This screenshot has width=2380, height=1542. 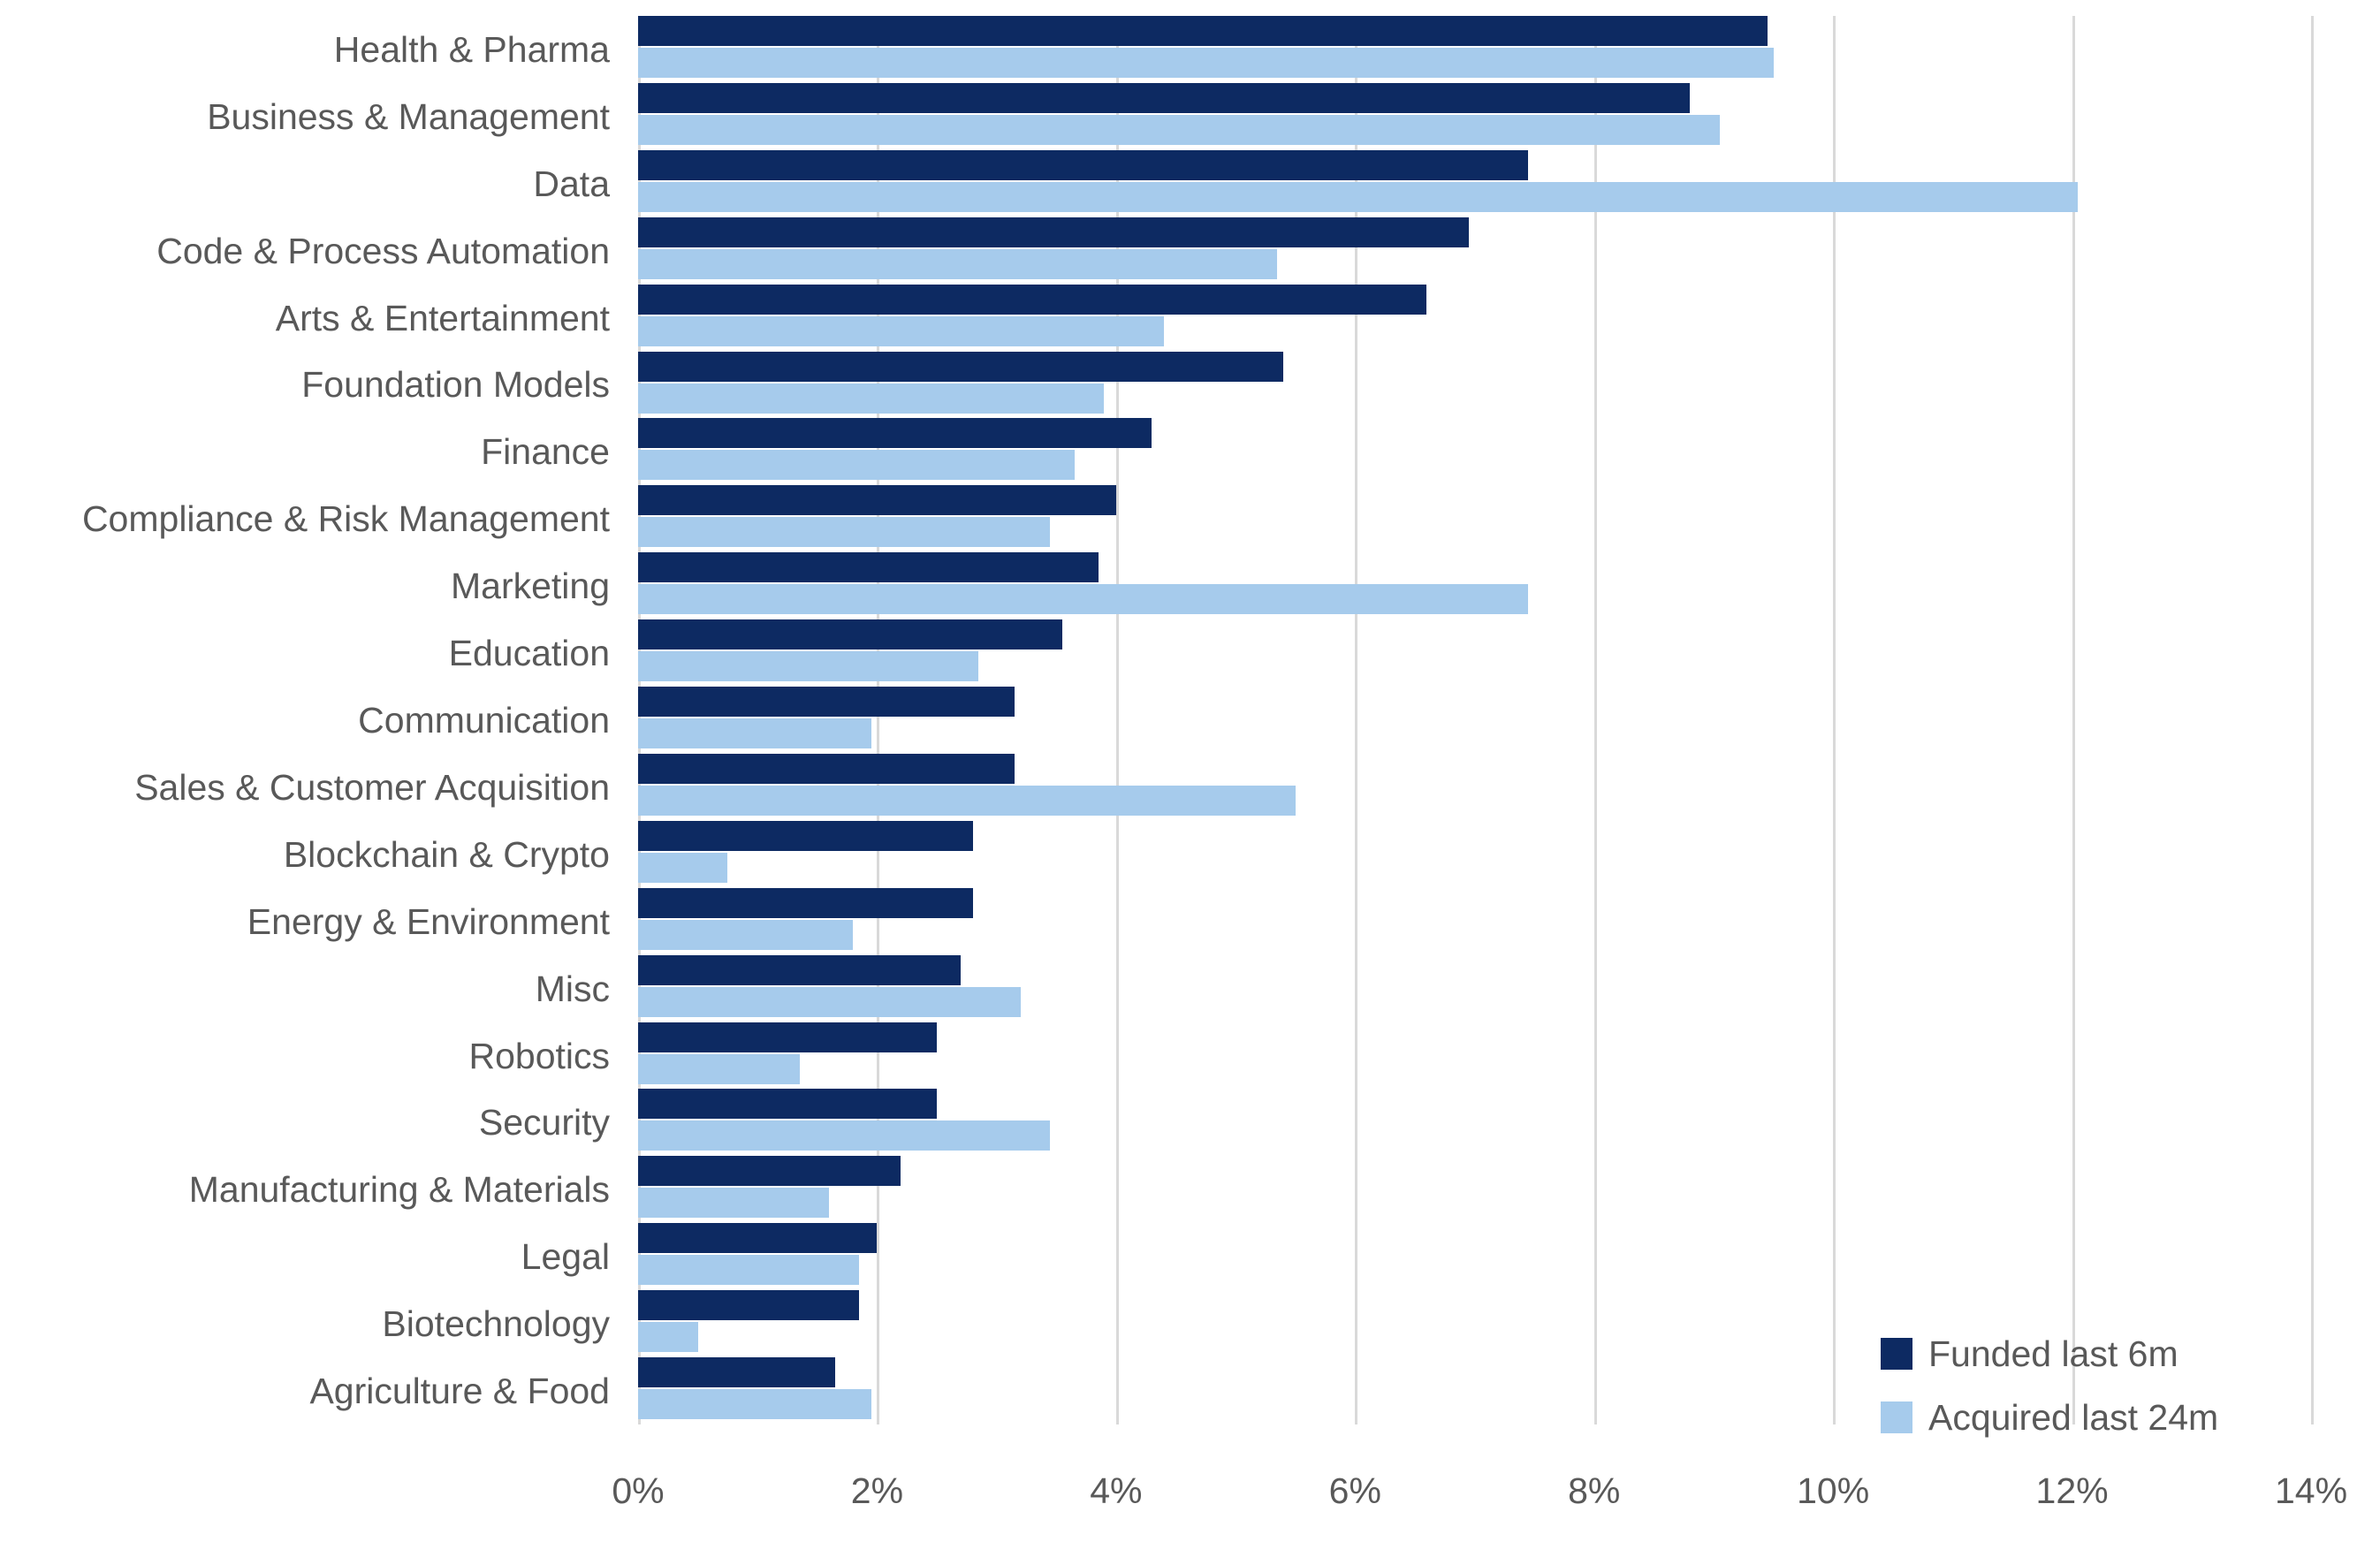 What do you see at coordinates (1190, 1498) in the screenshot?
I see `x-axis-labels: 0% 2% 4% 6% 8% 10% 12% 14%` at bounding box center [1190, 1498].